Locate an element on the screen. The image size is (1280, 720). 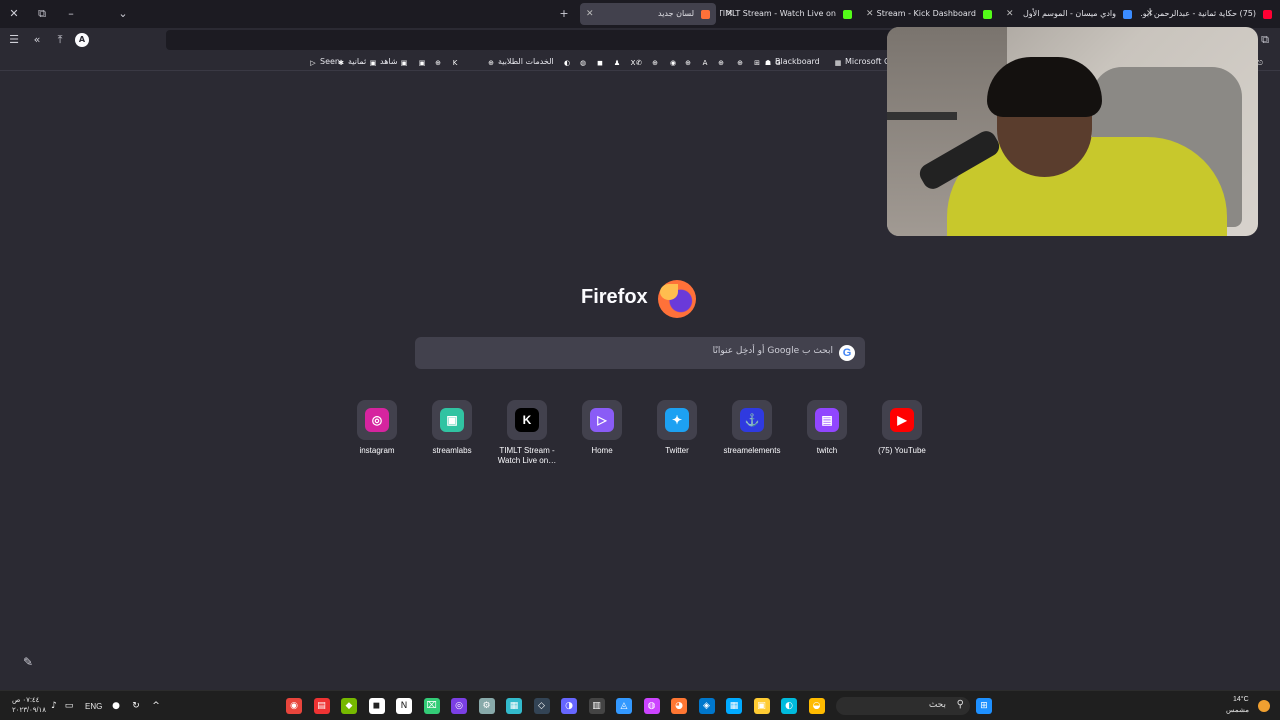
top-site-label: (75) YouTube is located at coordinates (902, 450).